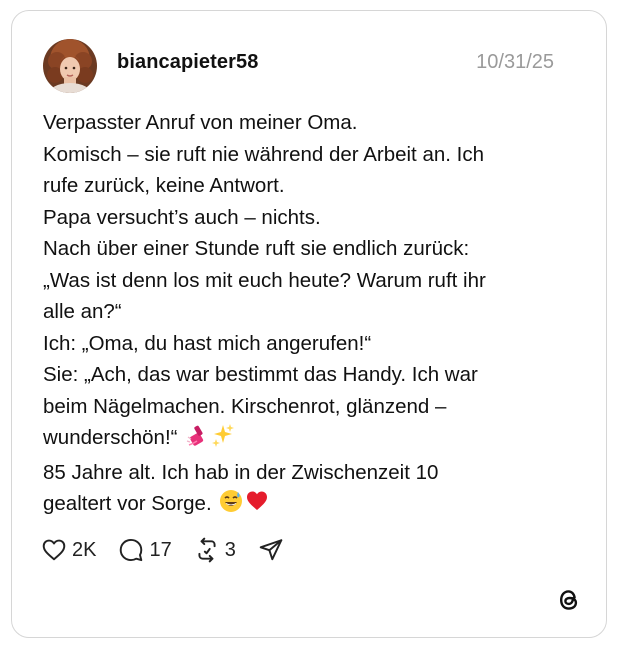 This screenshot has height=650, width=620. What do you see at coordinates (84, 549) in the screenshot?
I see `like-count: 2K` at bounding box center [84, 549].